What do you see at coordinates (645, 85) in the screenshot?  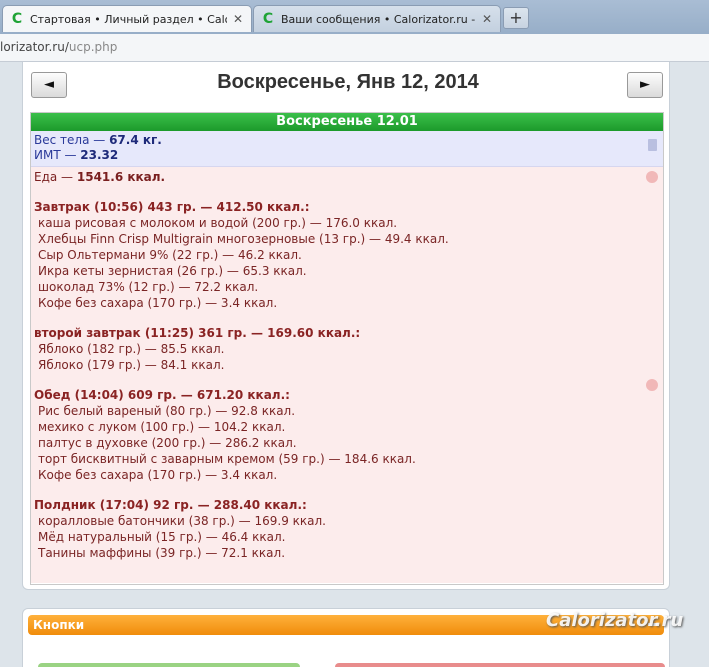 I see `next-day-button: ►` at bounding box center [645, 85].